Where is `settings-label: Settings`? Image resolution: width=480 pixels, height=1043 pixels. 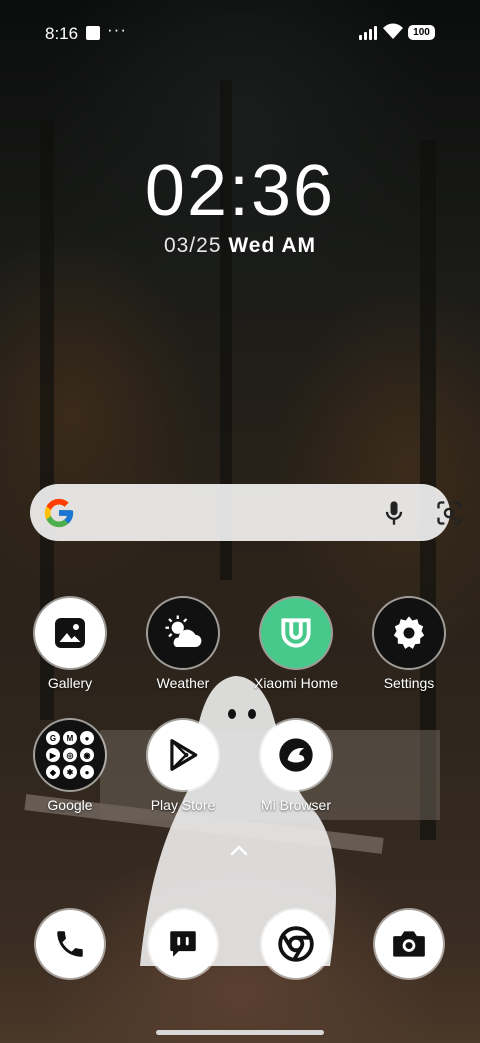
settings-label: Settings is located at coordinates (409, 683).